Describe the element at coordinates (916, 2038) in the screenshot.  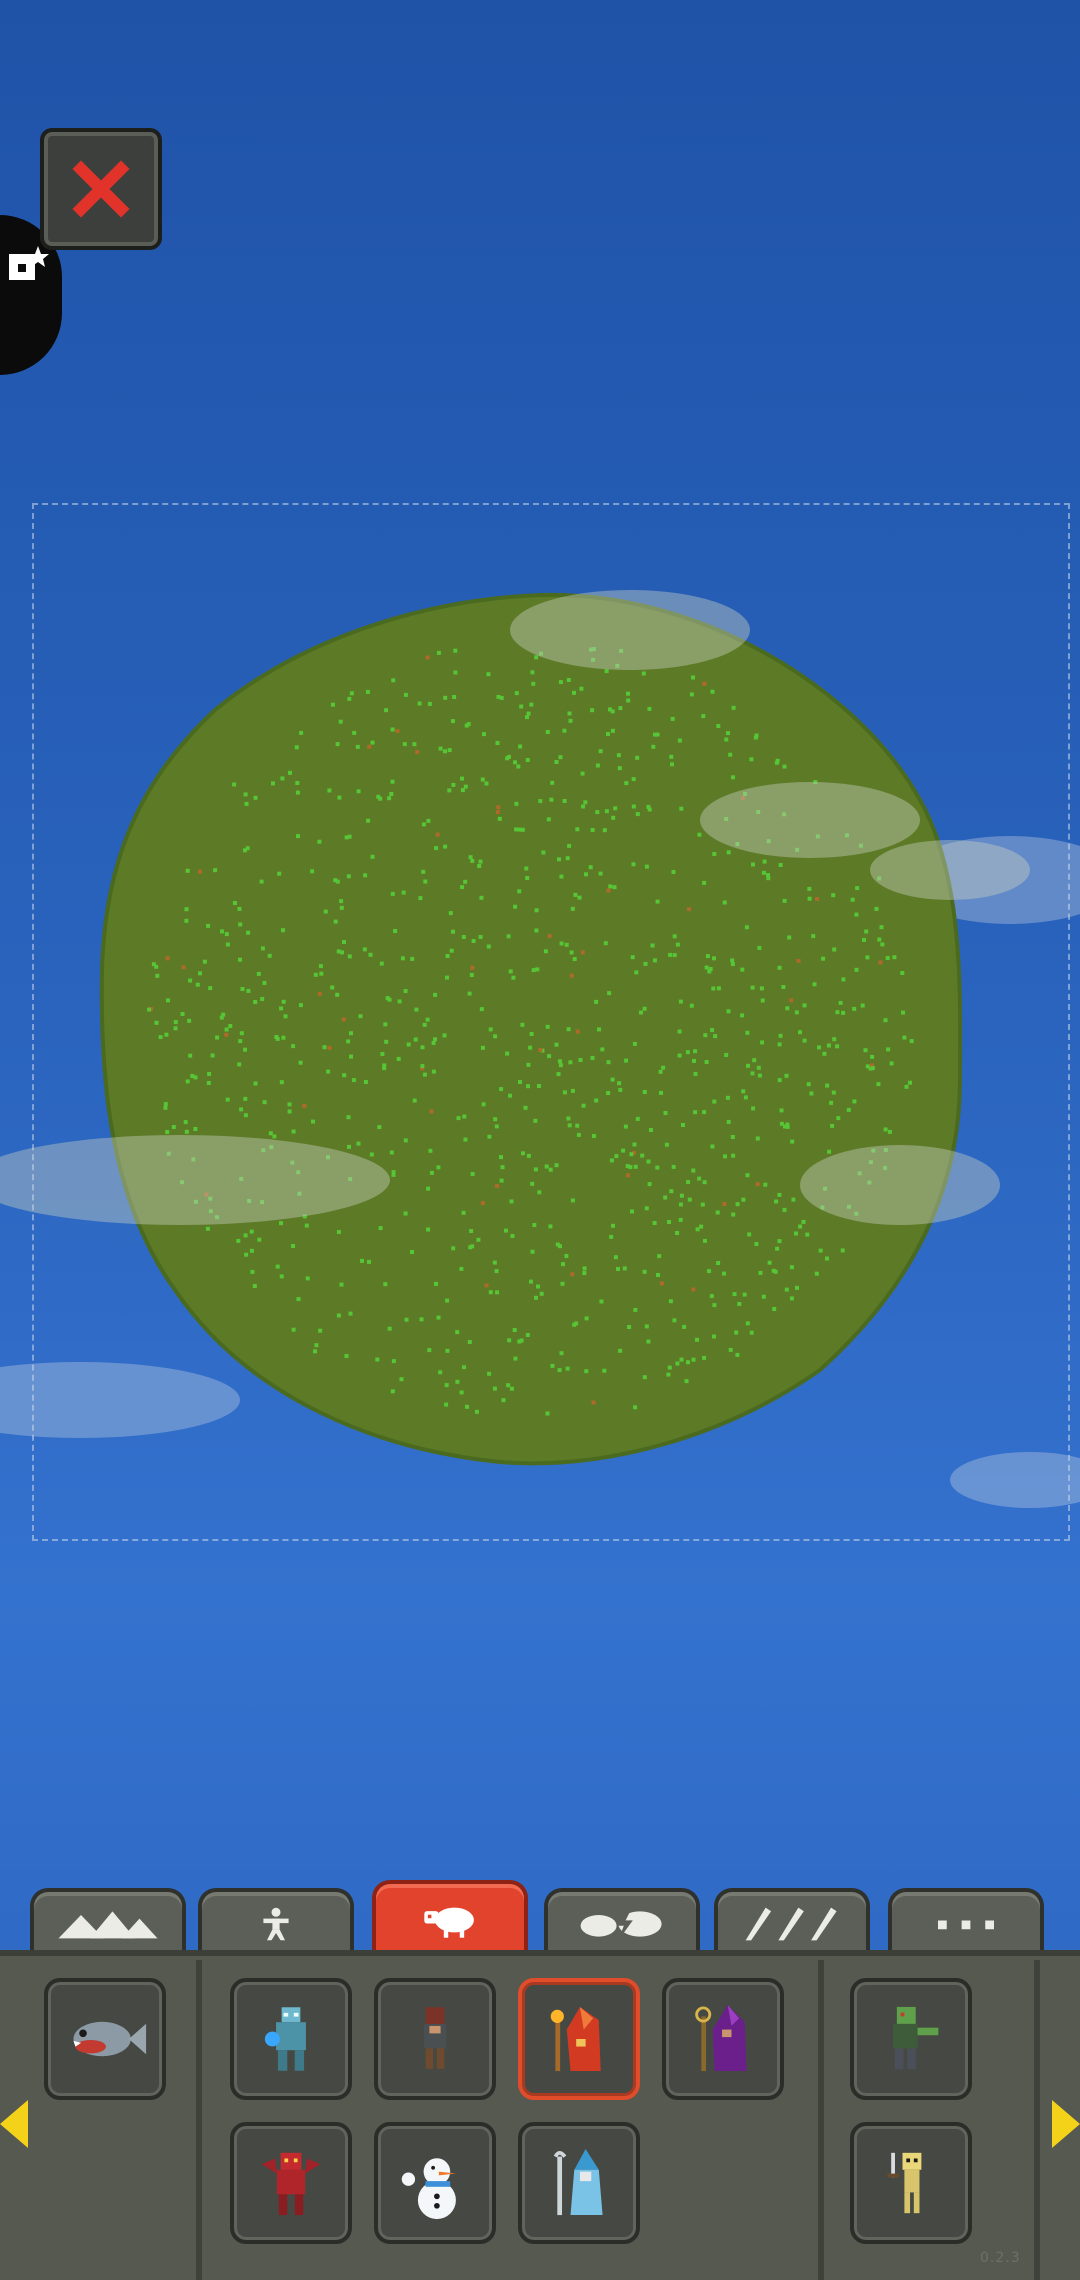
I see `zombie-icon` at that location.